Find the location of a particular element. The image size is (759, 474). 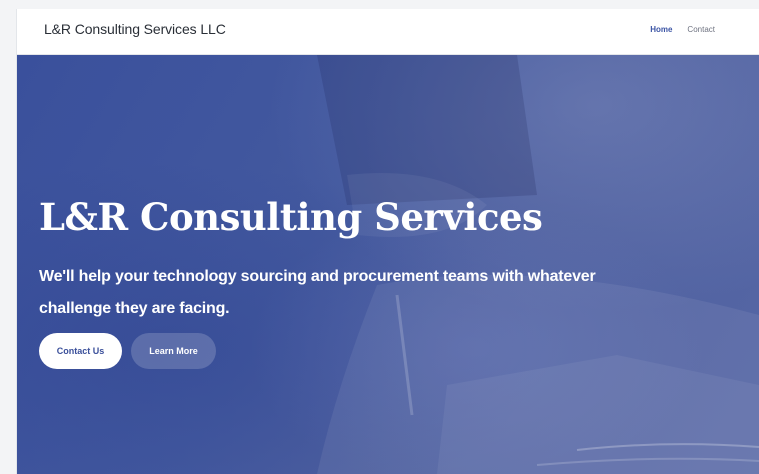

nav-home-link: Home is located at coordinates (661, 29).